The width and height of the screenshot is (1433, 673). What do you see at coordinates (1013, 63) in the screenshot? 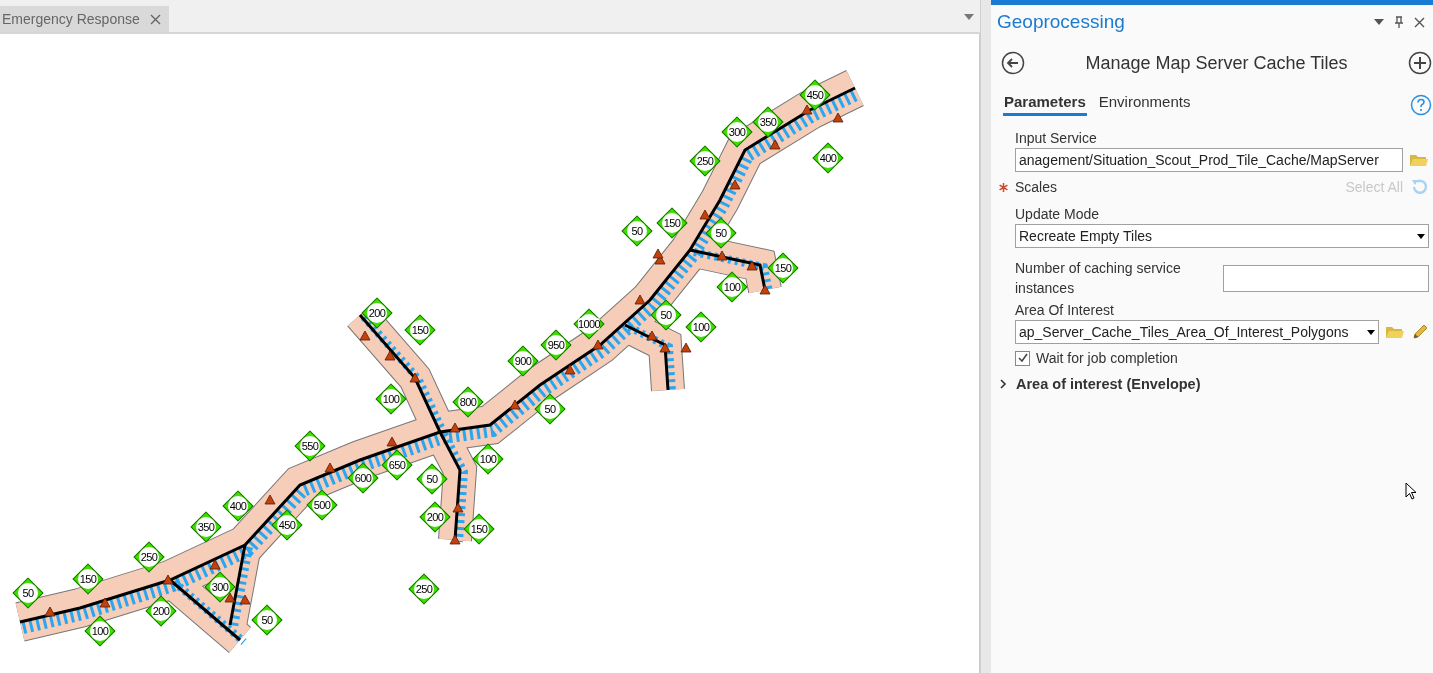
I see `back-icon` at bounding box center [1013, 63].